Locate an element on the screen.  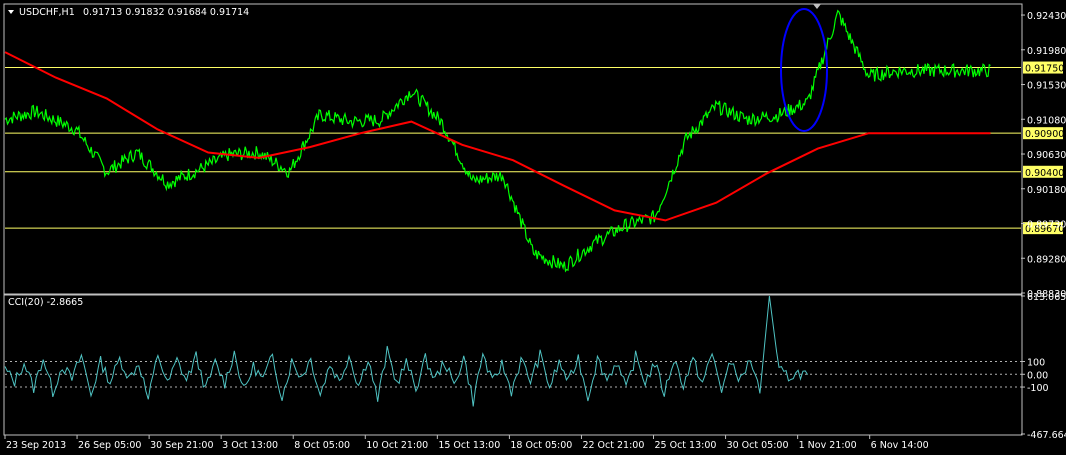
time-tick-label-7: 18 Oct 05:00 is located at coordinates (541, 445).